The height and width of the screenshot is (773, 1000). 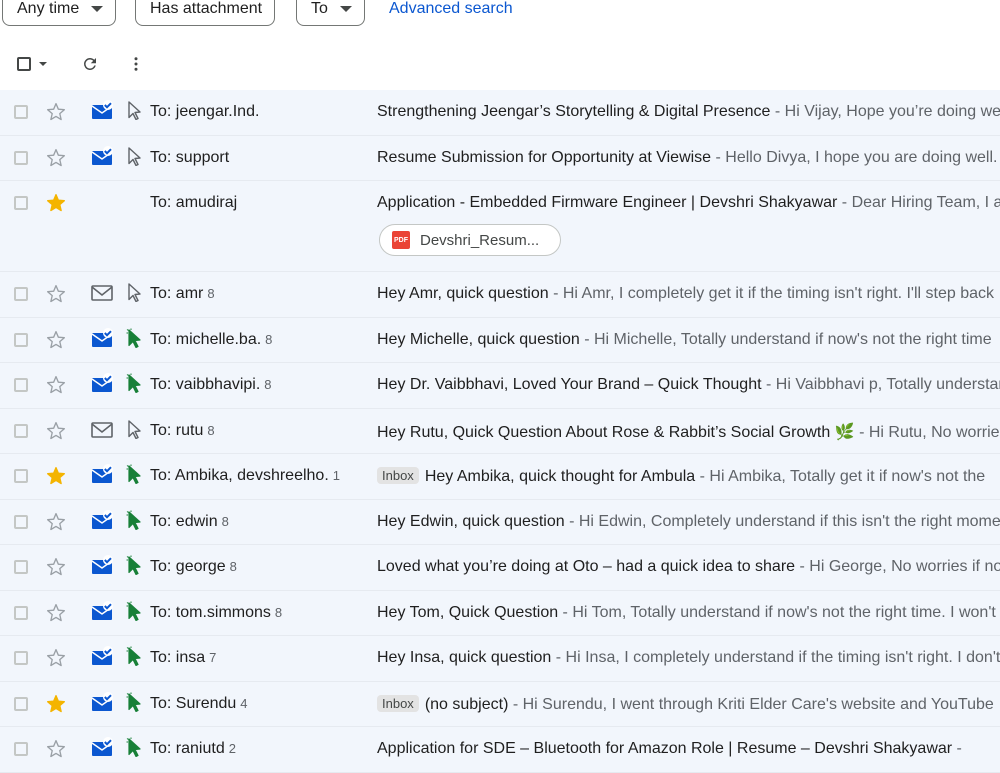 What do you see at coordinates (90, 64) in the screenshot?
I see `refresh-button` at bounding box center [90, 64].